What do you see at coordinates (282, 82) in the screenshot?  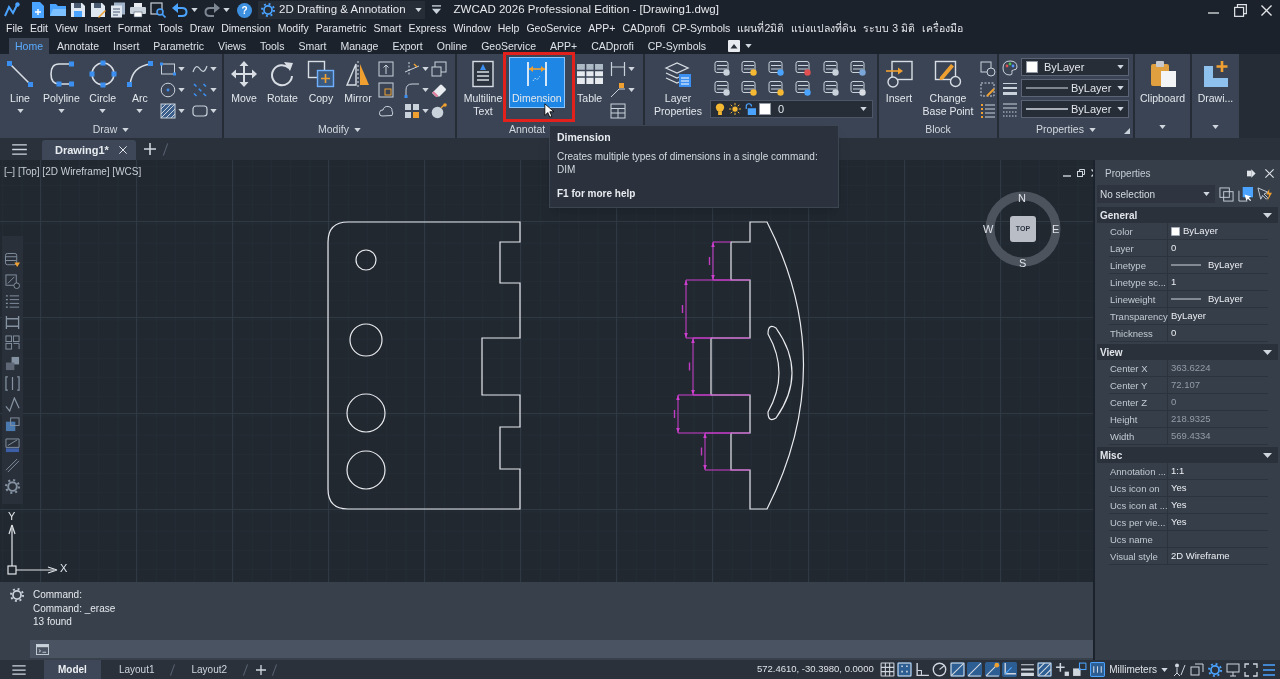 I see `tool-button: Rotate` at bounding box center [282, 82].